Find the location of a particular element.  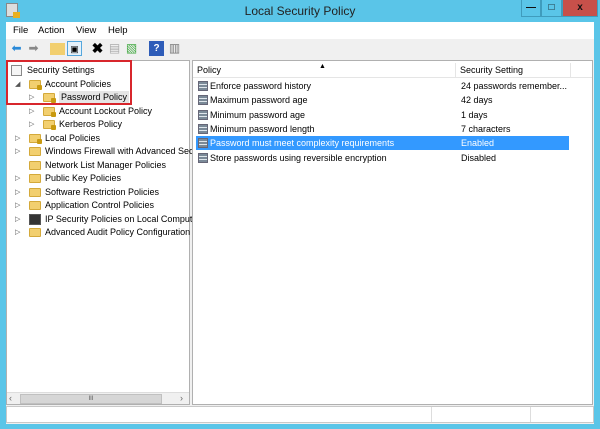

minimize-button: — is located at coordinates (531, 8).